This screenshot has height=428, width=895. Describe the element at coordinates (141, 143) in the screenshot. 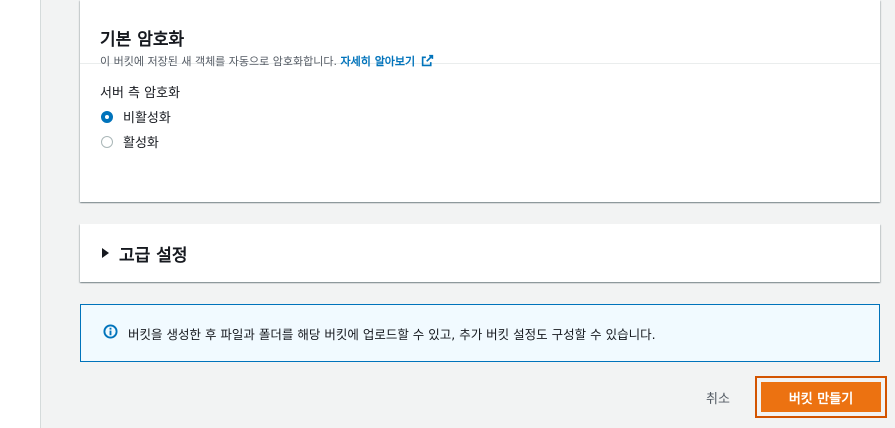

I see `radio-label-enable: 활성화` at that location.